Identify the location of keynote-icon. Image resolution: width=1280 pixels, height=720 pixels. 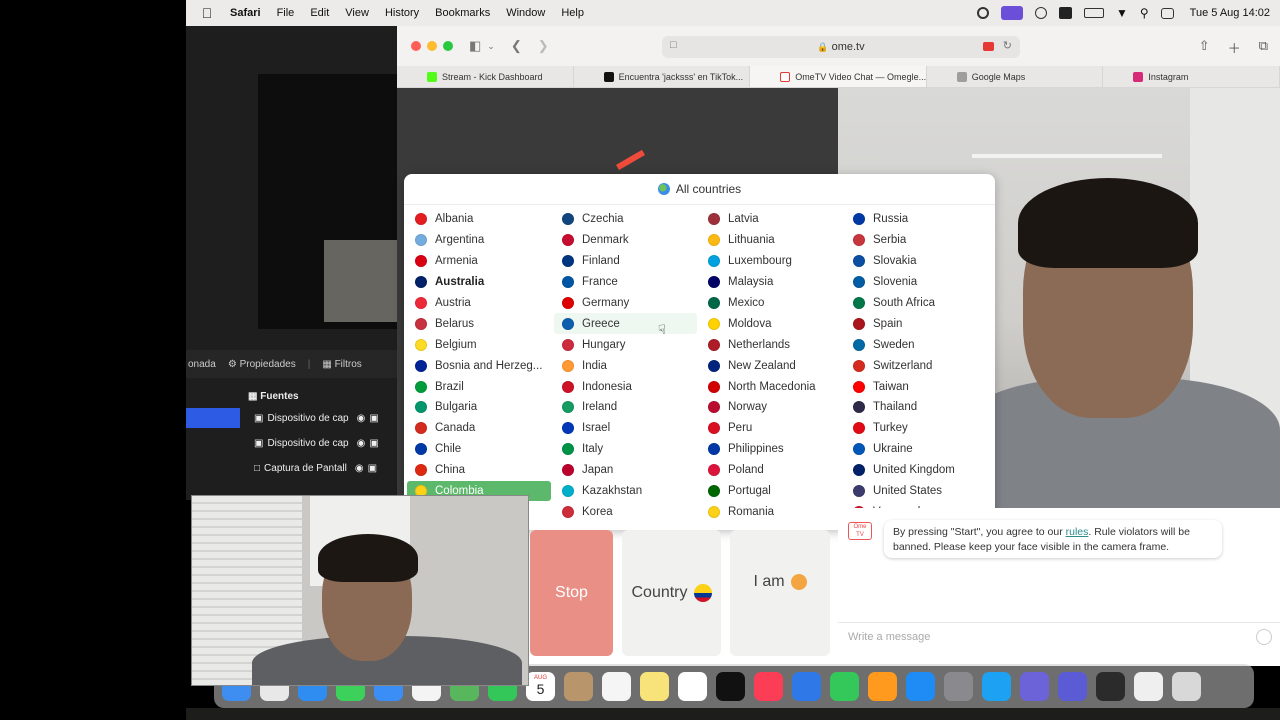
(806, 686).